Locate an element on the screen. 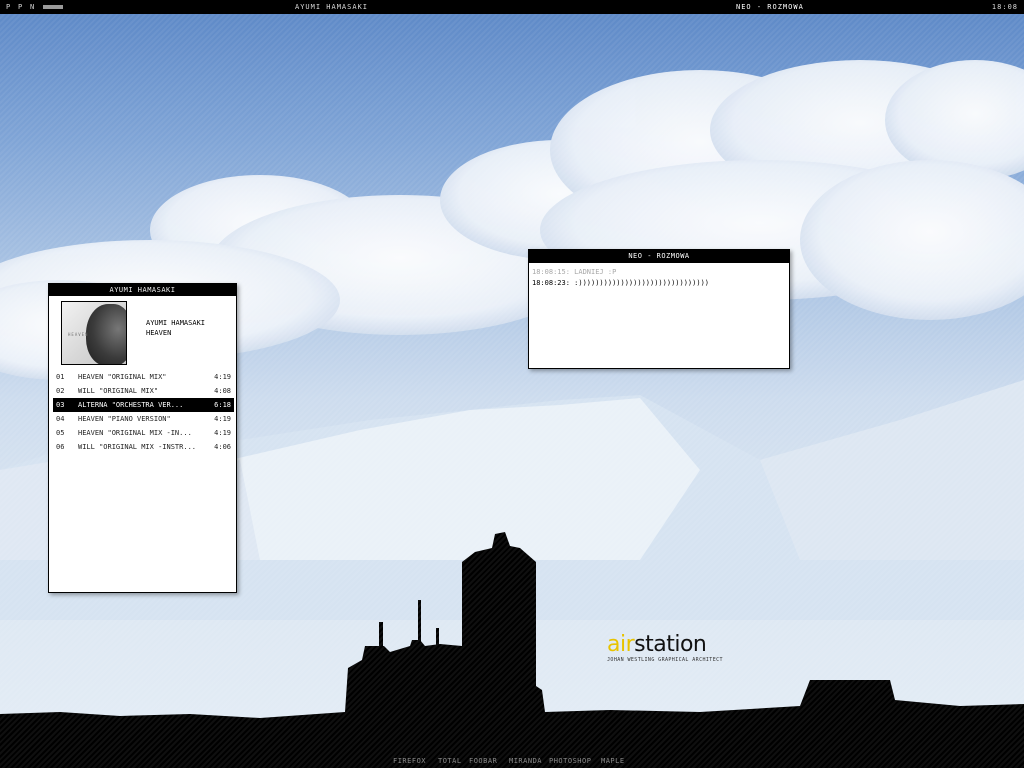 This screenshot has width=1024, height=768. track-title: Will "original mix" is located at coordinates (118, 391).